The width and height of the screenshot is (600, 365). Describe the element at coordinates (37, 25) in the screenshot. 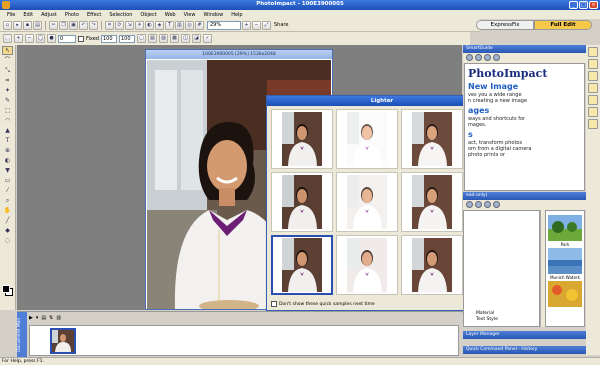

I see `print-icon: ▤` at that location.